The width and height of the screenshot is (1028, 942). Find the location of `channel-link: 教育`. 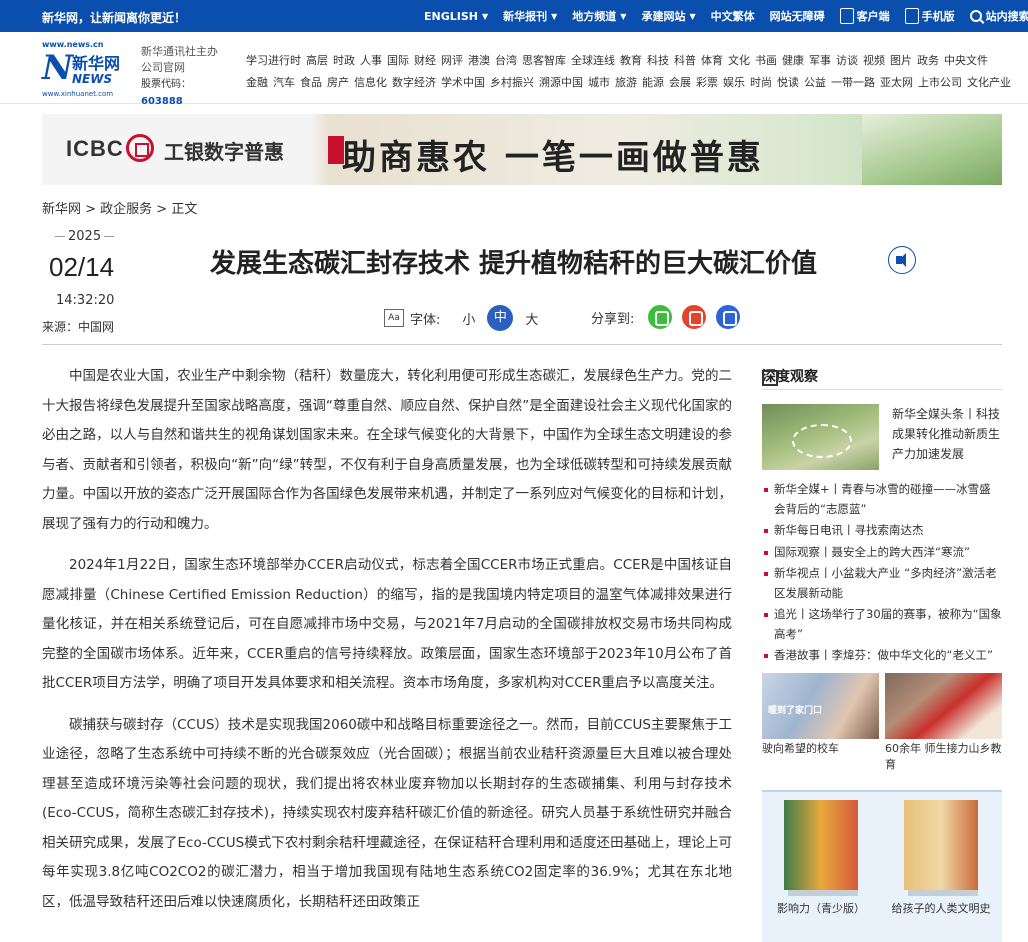

channel-link: 教育 is located at coordinates (631, 61).